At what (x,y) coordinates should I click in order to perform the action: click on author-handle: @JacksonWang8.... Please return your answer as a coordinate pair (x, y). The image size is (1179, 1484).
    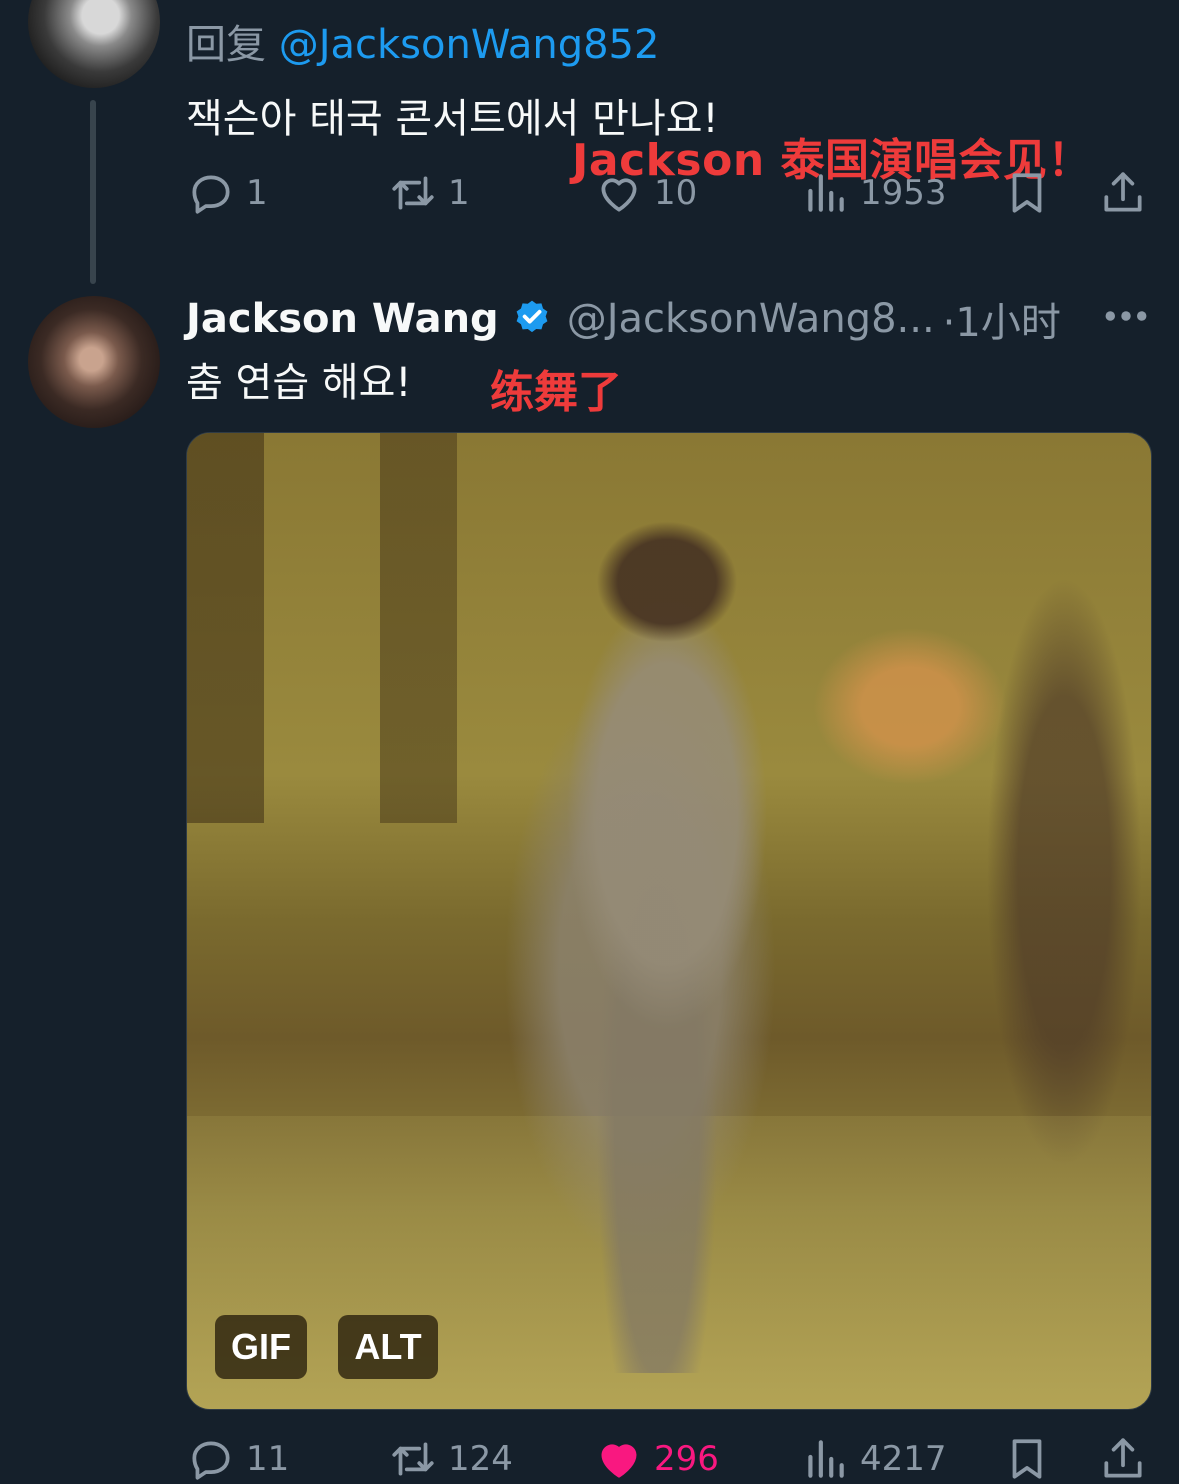
    Looking at the image, I should click on (751, 319).